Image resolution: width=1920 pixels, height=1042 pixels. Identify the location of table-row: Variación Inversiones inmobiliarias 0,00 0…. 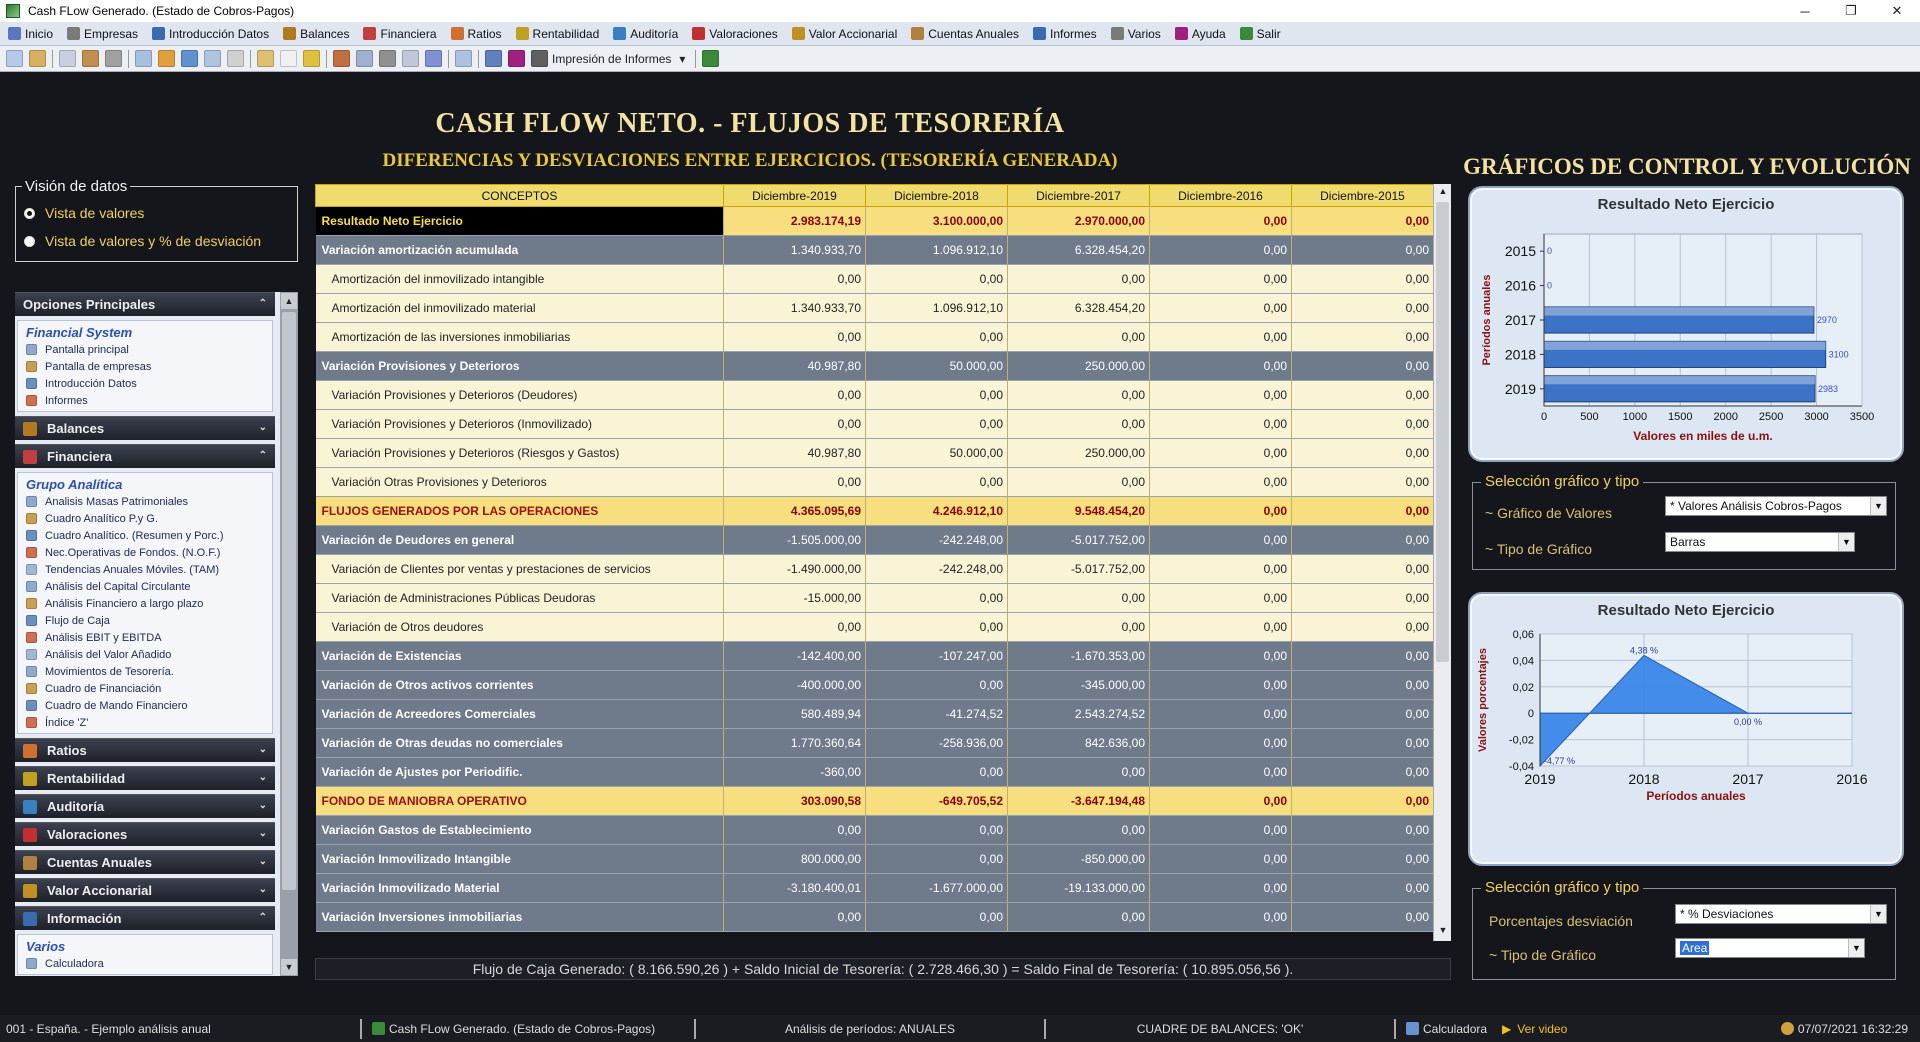
(874, 917).